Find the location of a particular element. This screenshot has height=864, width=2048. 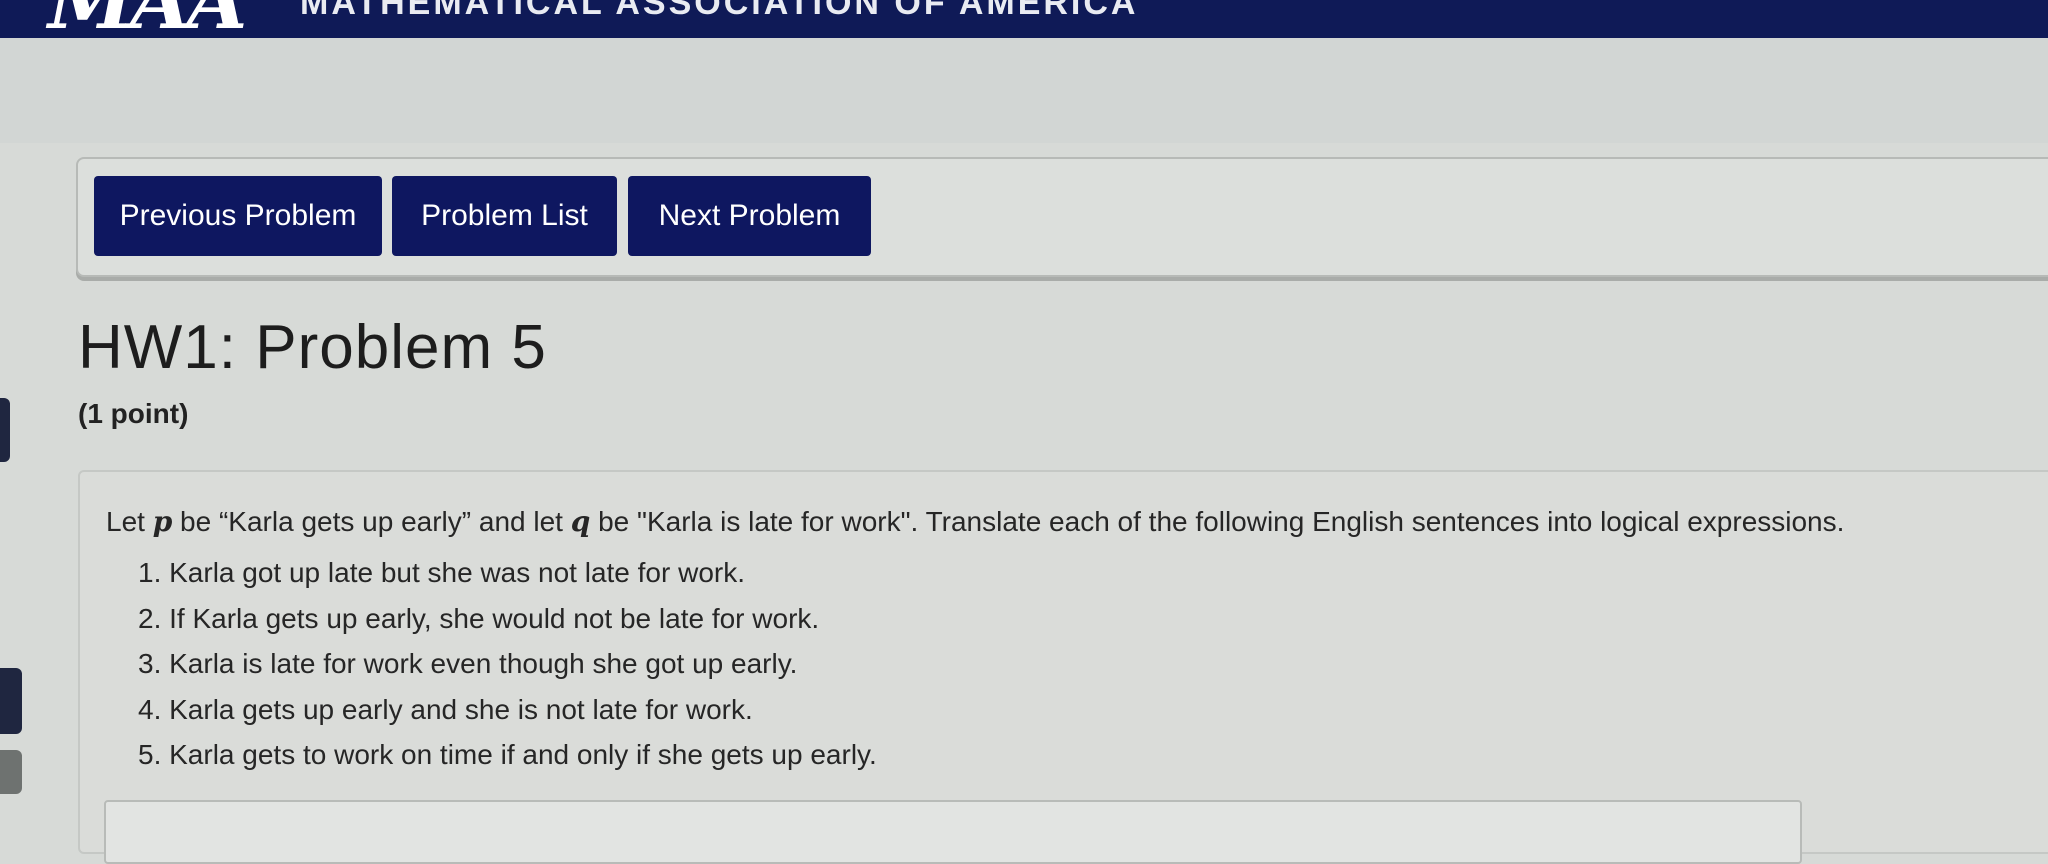

variable-p: p is located at coordinates (162, 521).